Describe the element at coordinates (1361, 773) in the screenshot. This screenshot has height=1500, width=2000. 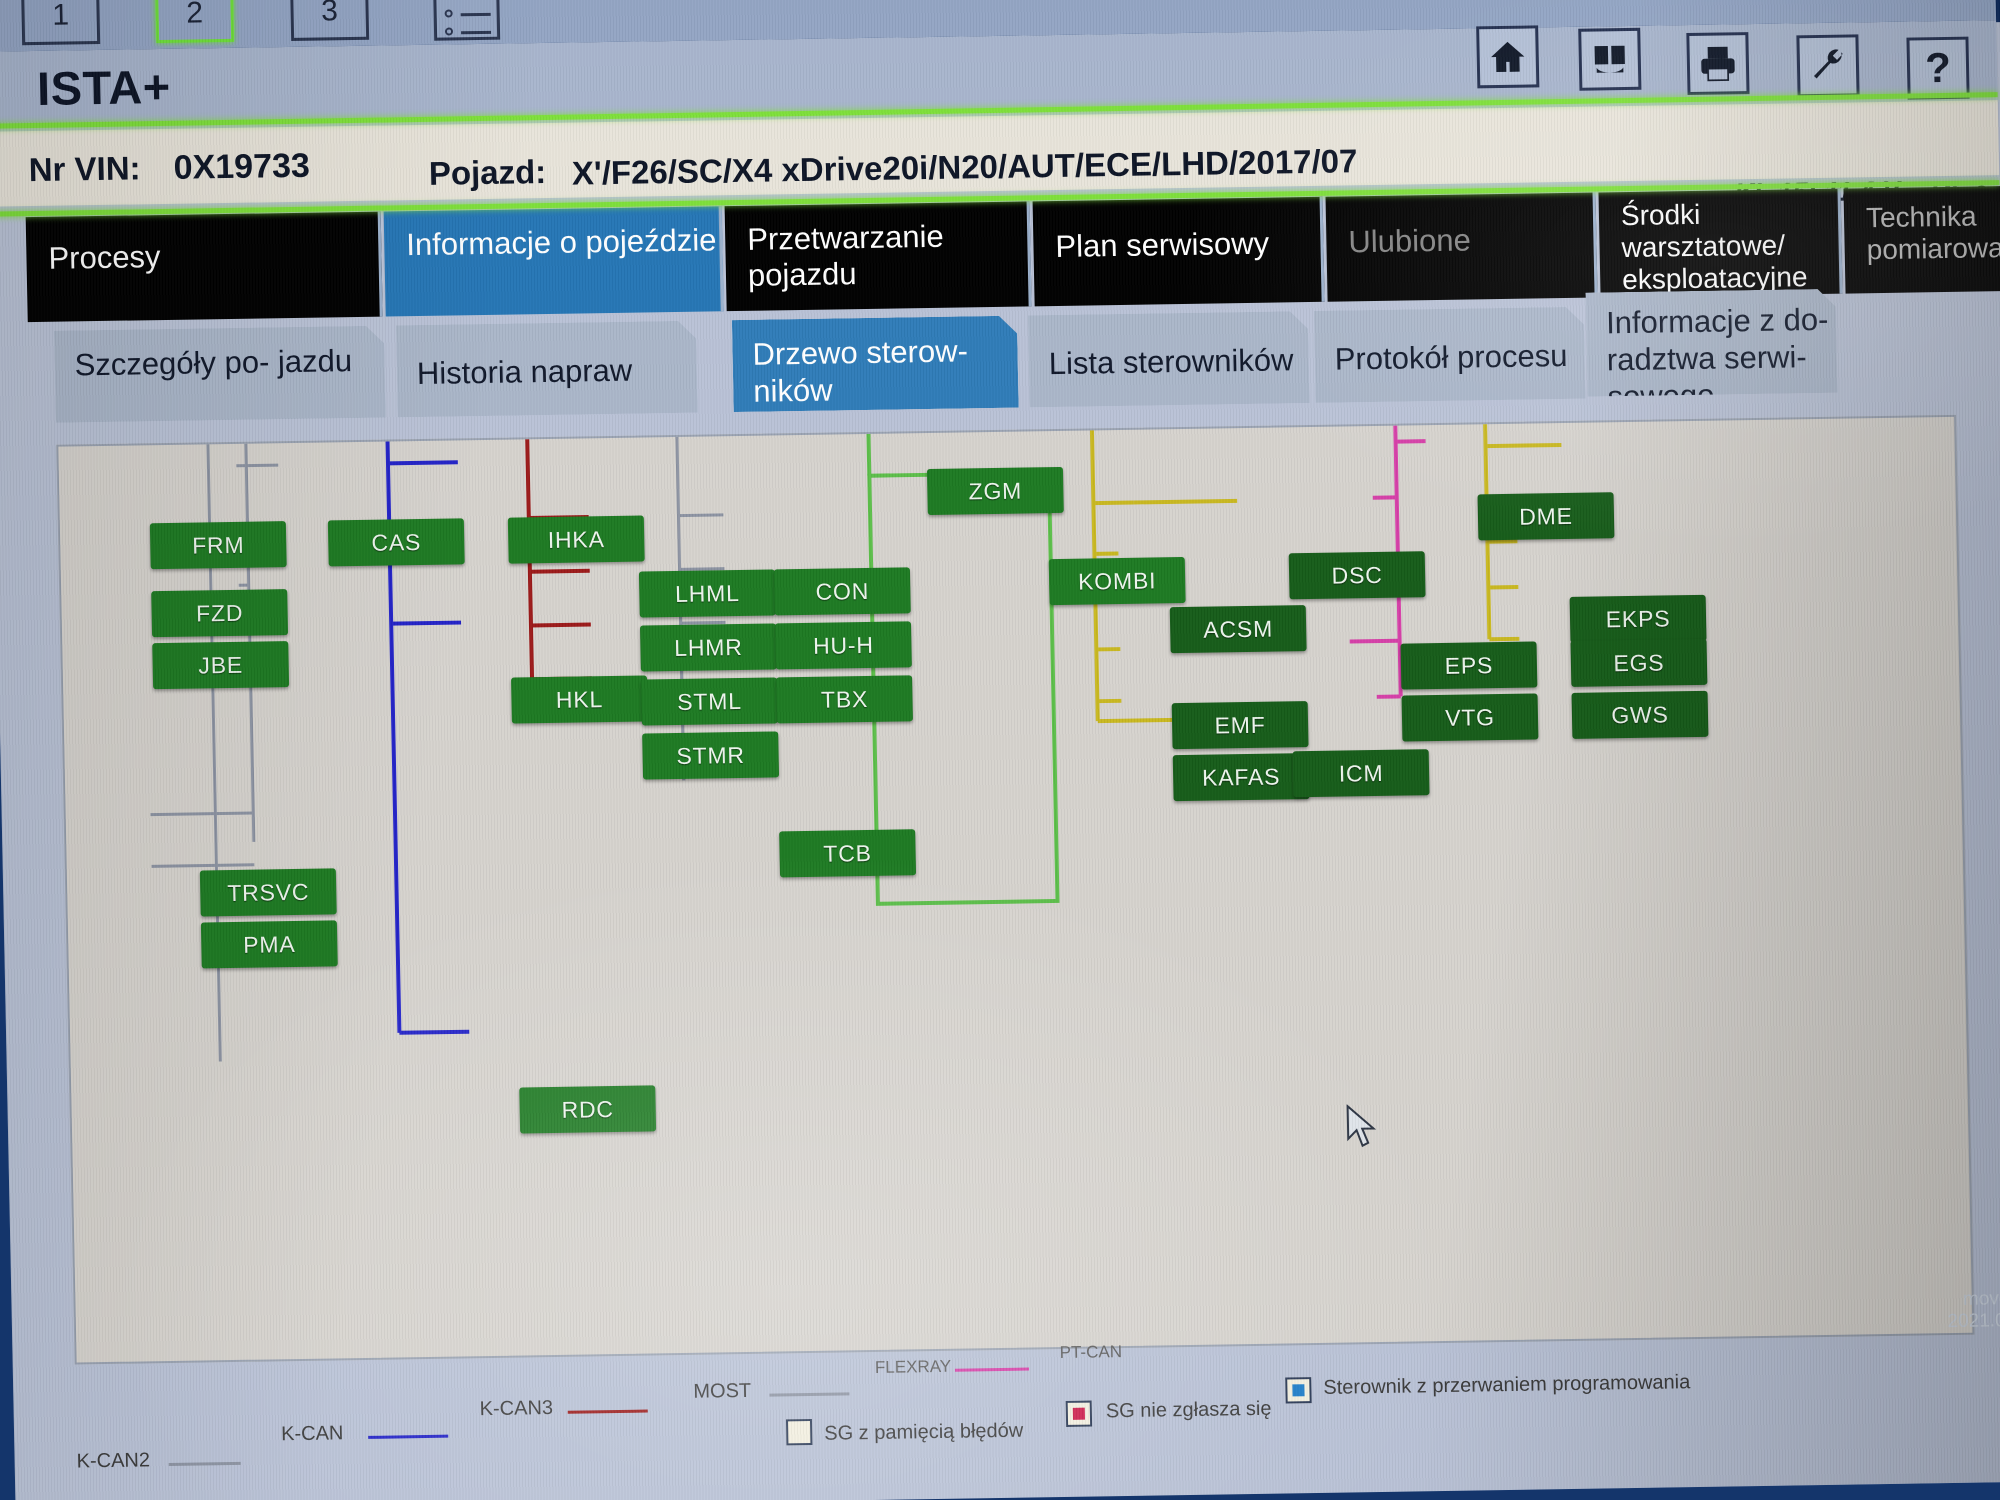
I see `controller-node-icm: ICM` at that location.